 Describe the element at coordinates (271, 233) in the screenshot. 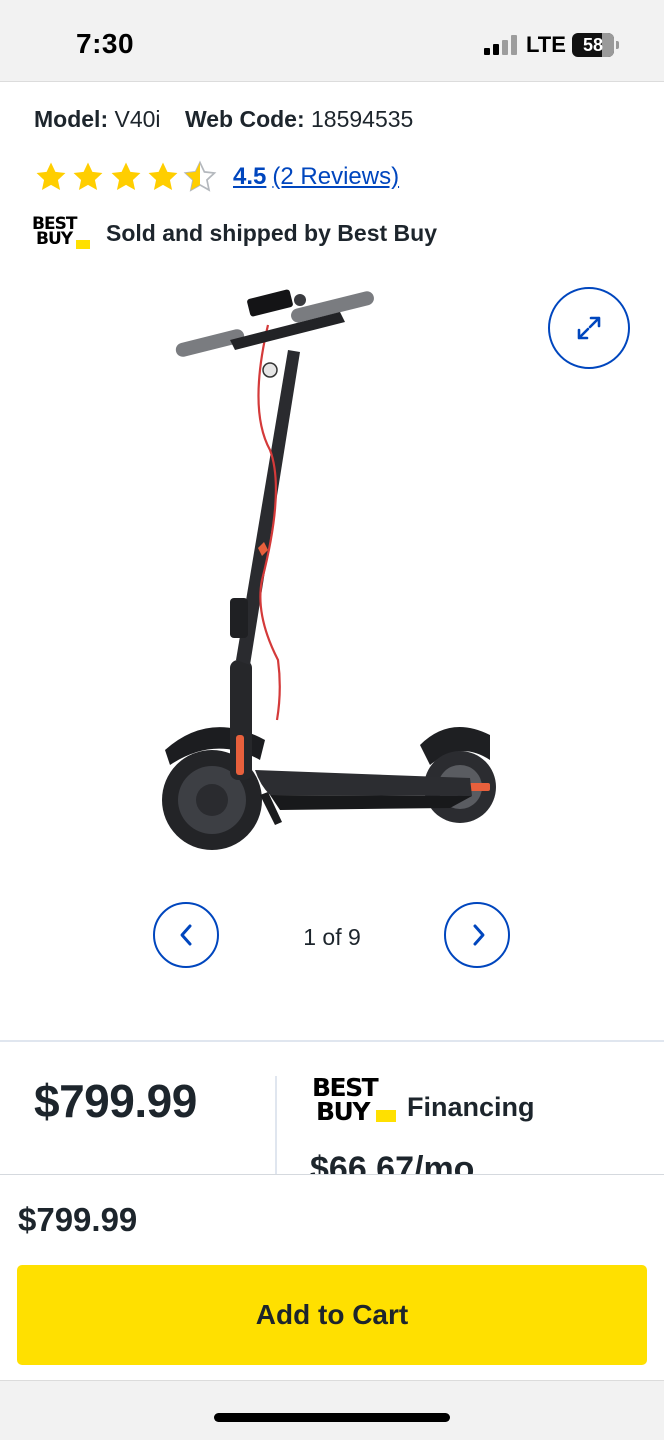

I see `seller-text: Sold and shipped by Best Buy` at that location.